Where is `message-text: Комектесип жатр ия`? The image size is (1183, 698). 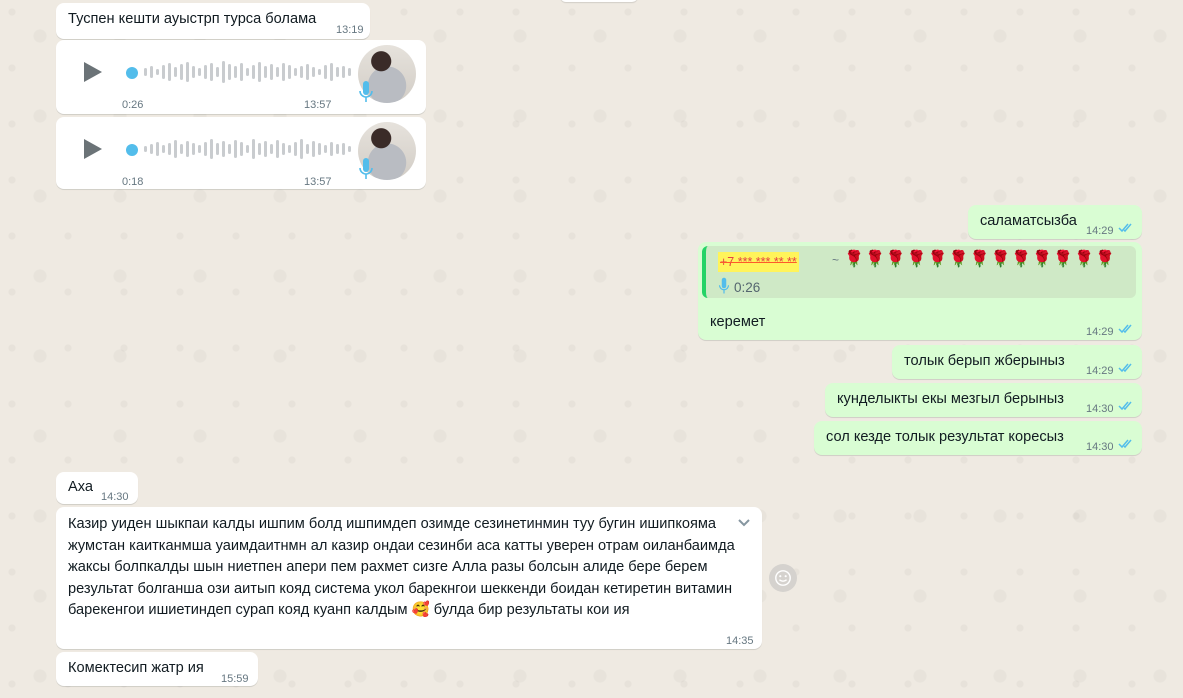 message-text: Комектесип жатр ия is located at coordinates (136, 668).